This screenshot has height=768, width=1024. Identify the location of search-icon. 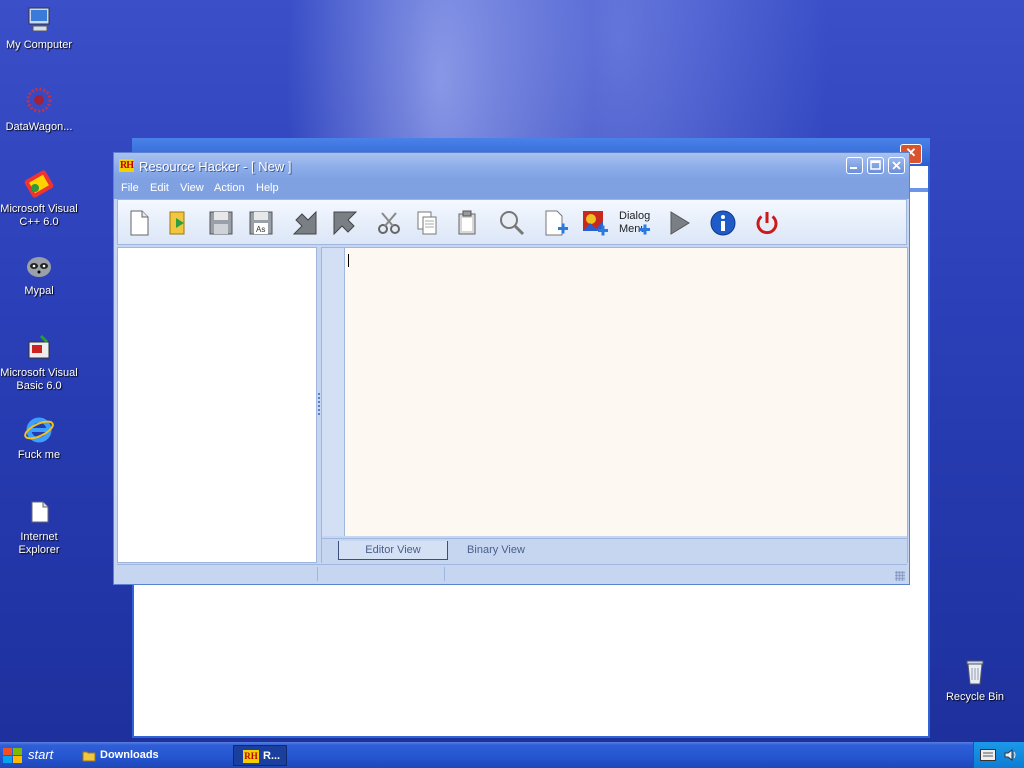
(512, 223).